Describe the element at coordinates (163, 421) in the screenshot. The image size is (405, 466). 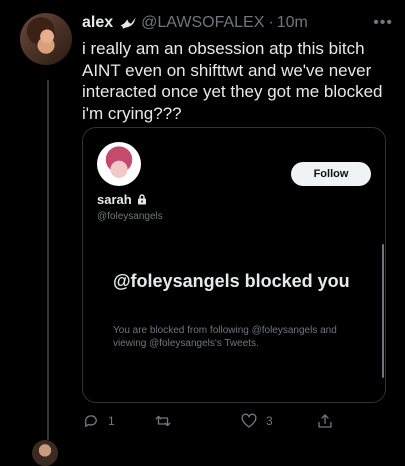
I see `retweet-icon` at that location.